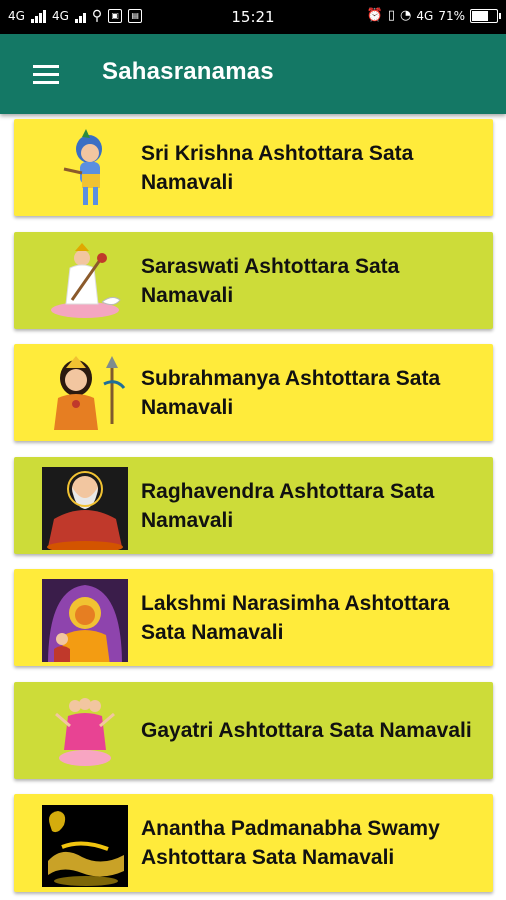 This screenshot has width=506, height=900. Describe the element at coordinates (85, 732) in the screenshot. I see `gayatri-image` at that location.